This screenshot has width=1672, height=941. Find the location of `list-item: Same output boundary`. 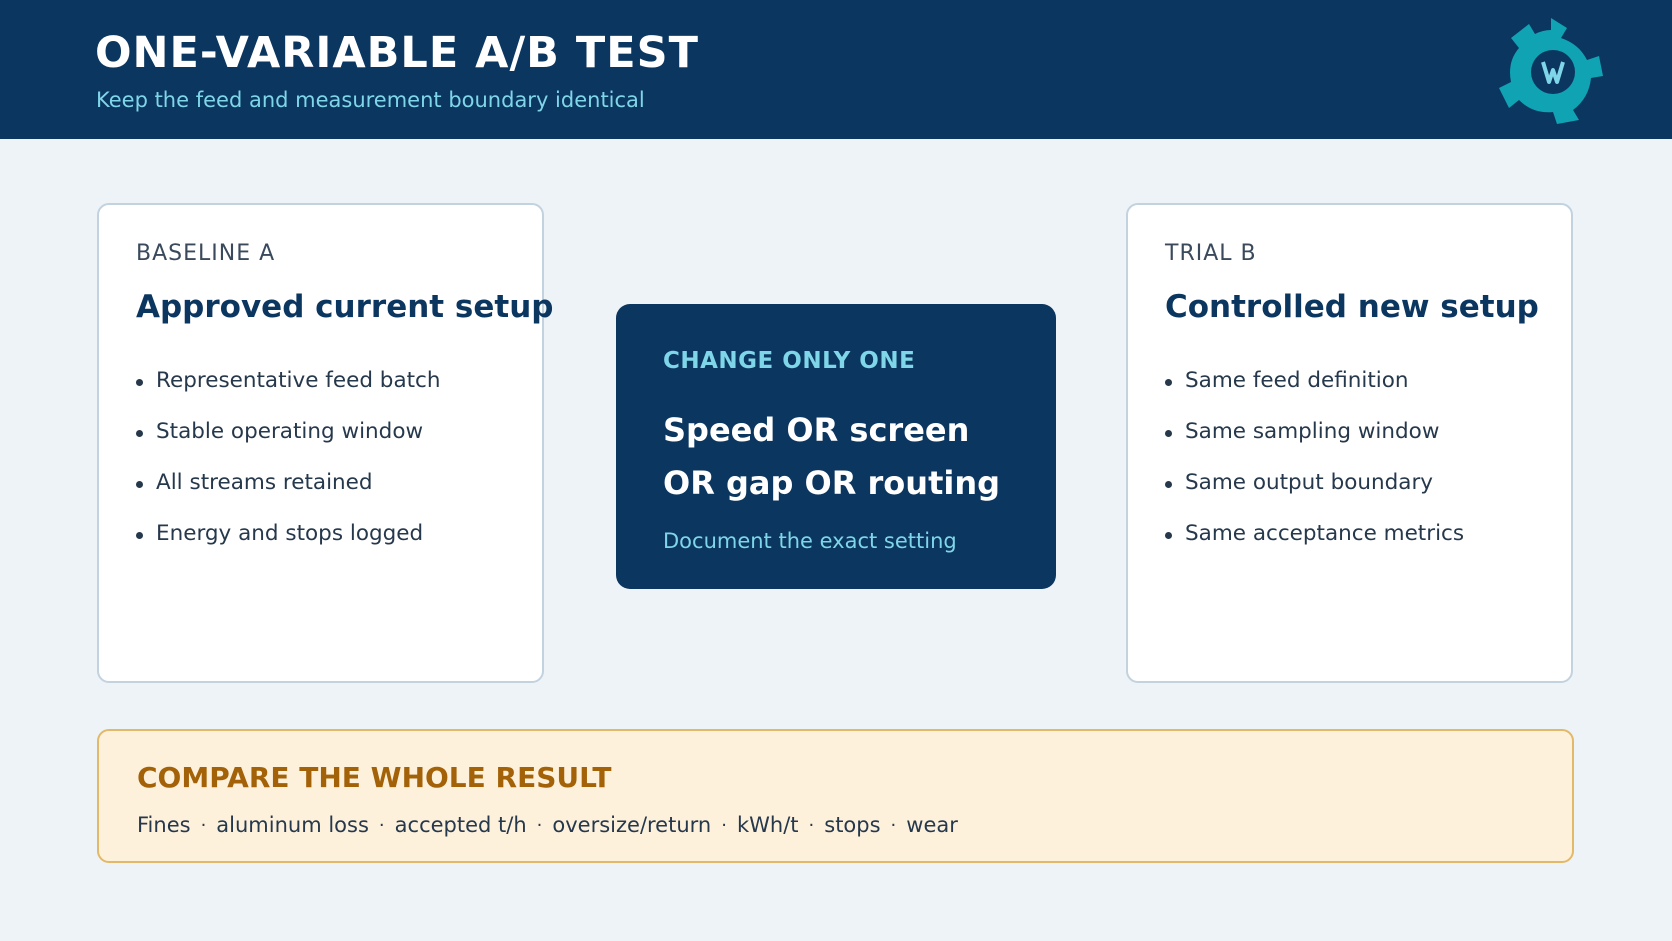

list-item: Same output boundary is located at coordinates (1314, 495).